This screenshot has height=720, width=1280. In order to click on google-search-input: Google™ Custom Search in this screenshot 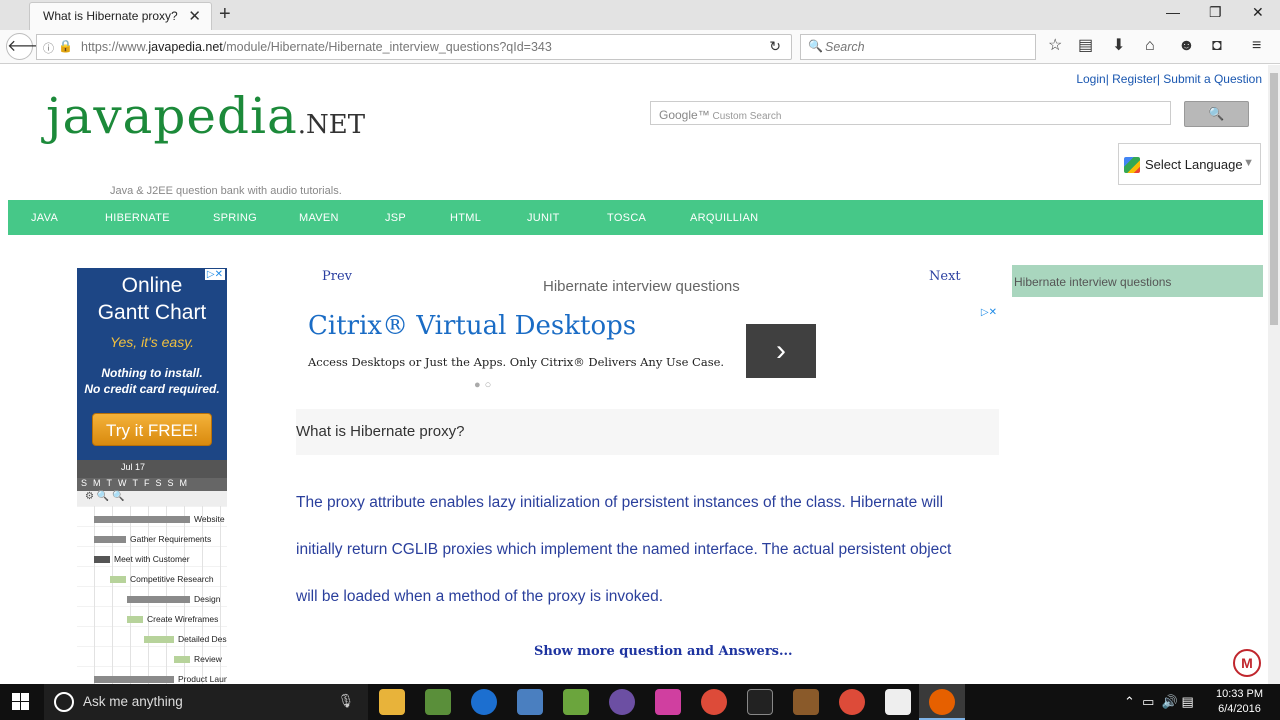, I will do `click(910, 113)`.